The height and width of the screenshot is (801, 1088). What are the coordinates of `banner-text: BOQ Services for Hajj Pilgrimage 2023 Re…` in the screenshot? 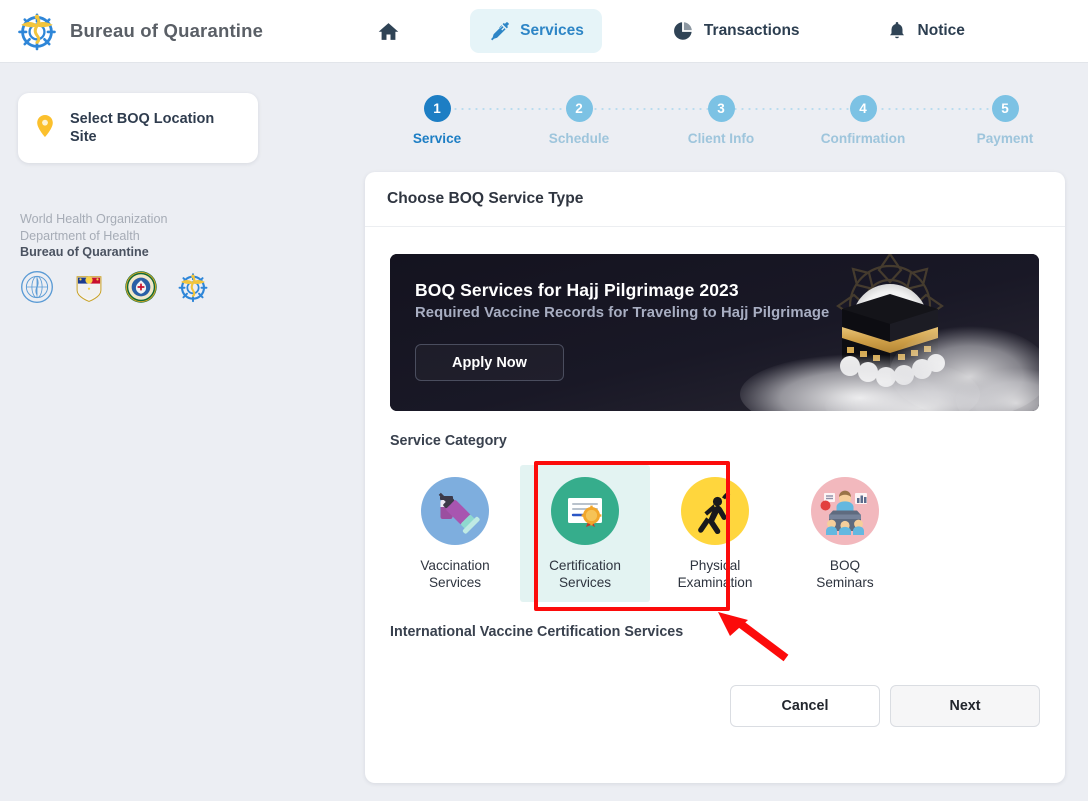 It's located at (622, 300).